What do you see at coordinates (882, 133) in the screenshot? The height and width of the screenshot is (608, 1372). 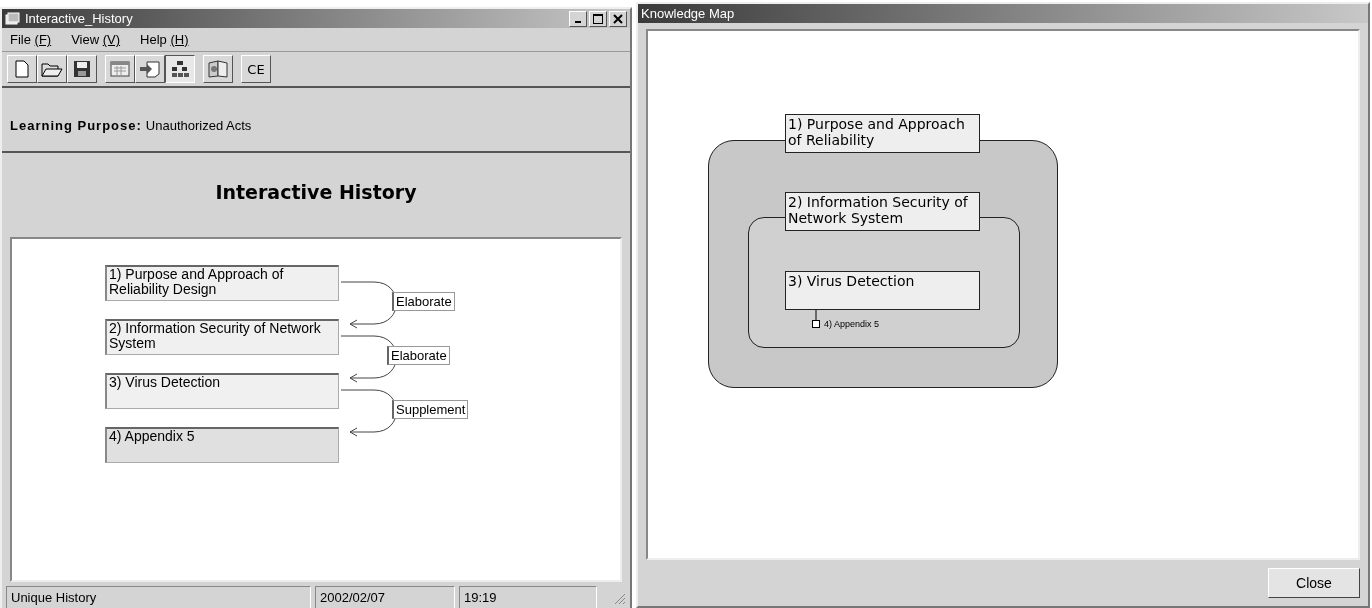 I see `map-node: 1) Purpose and Approach of Reliability` at bounding box center [882, 133].